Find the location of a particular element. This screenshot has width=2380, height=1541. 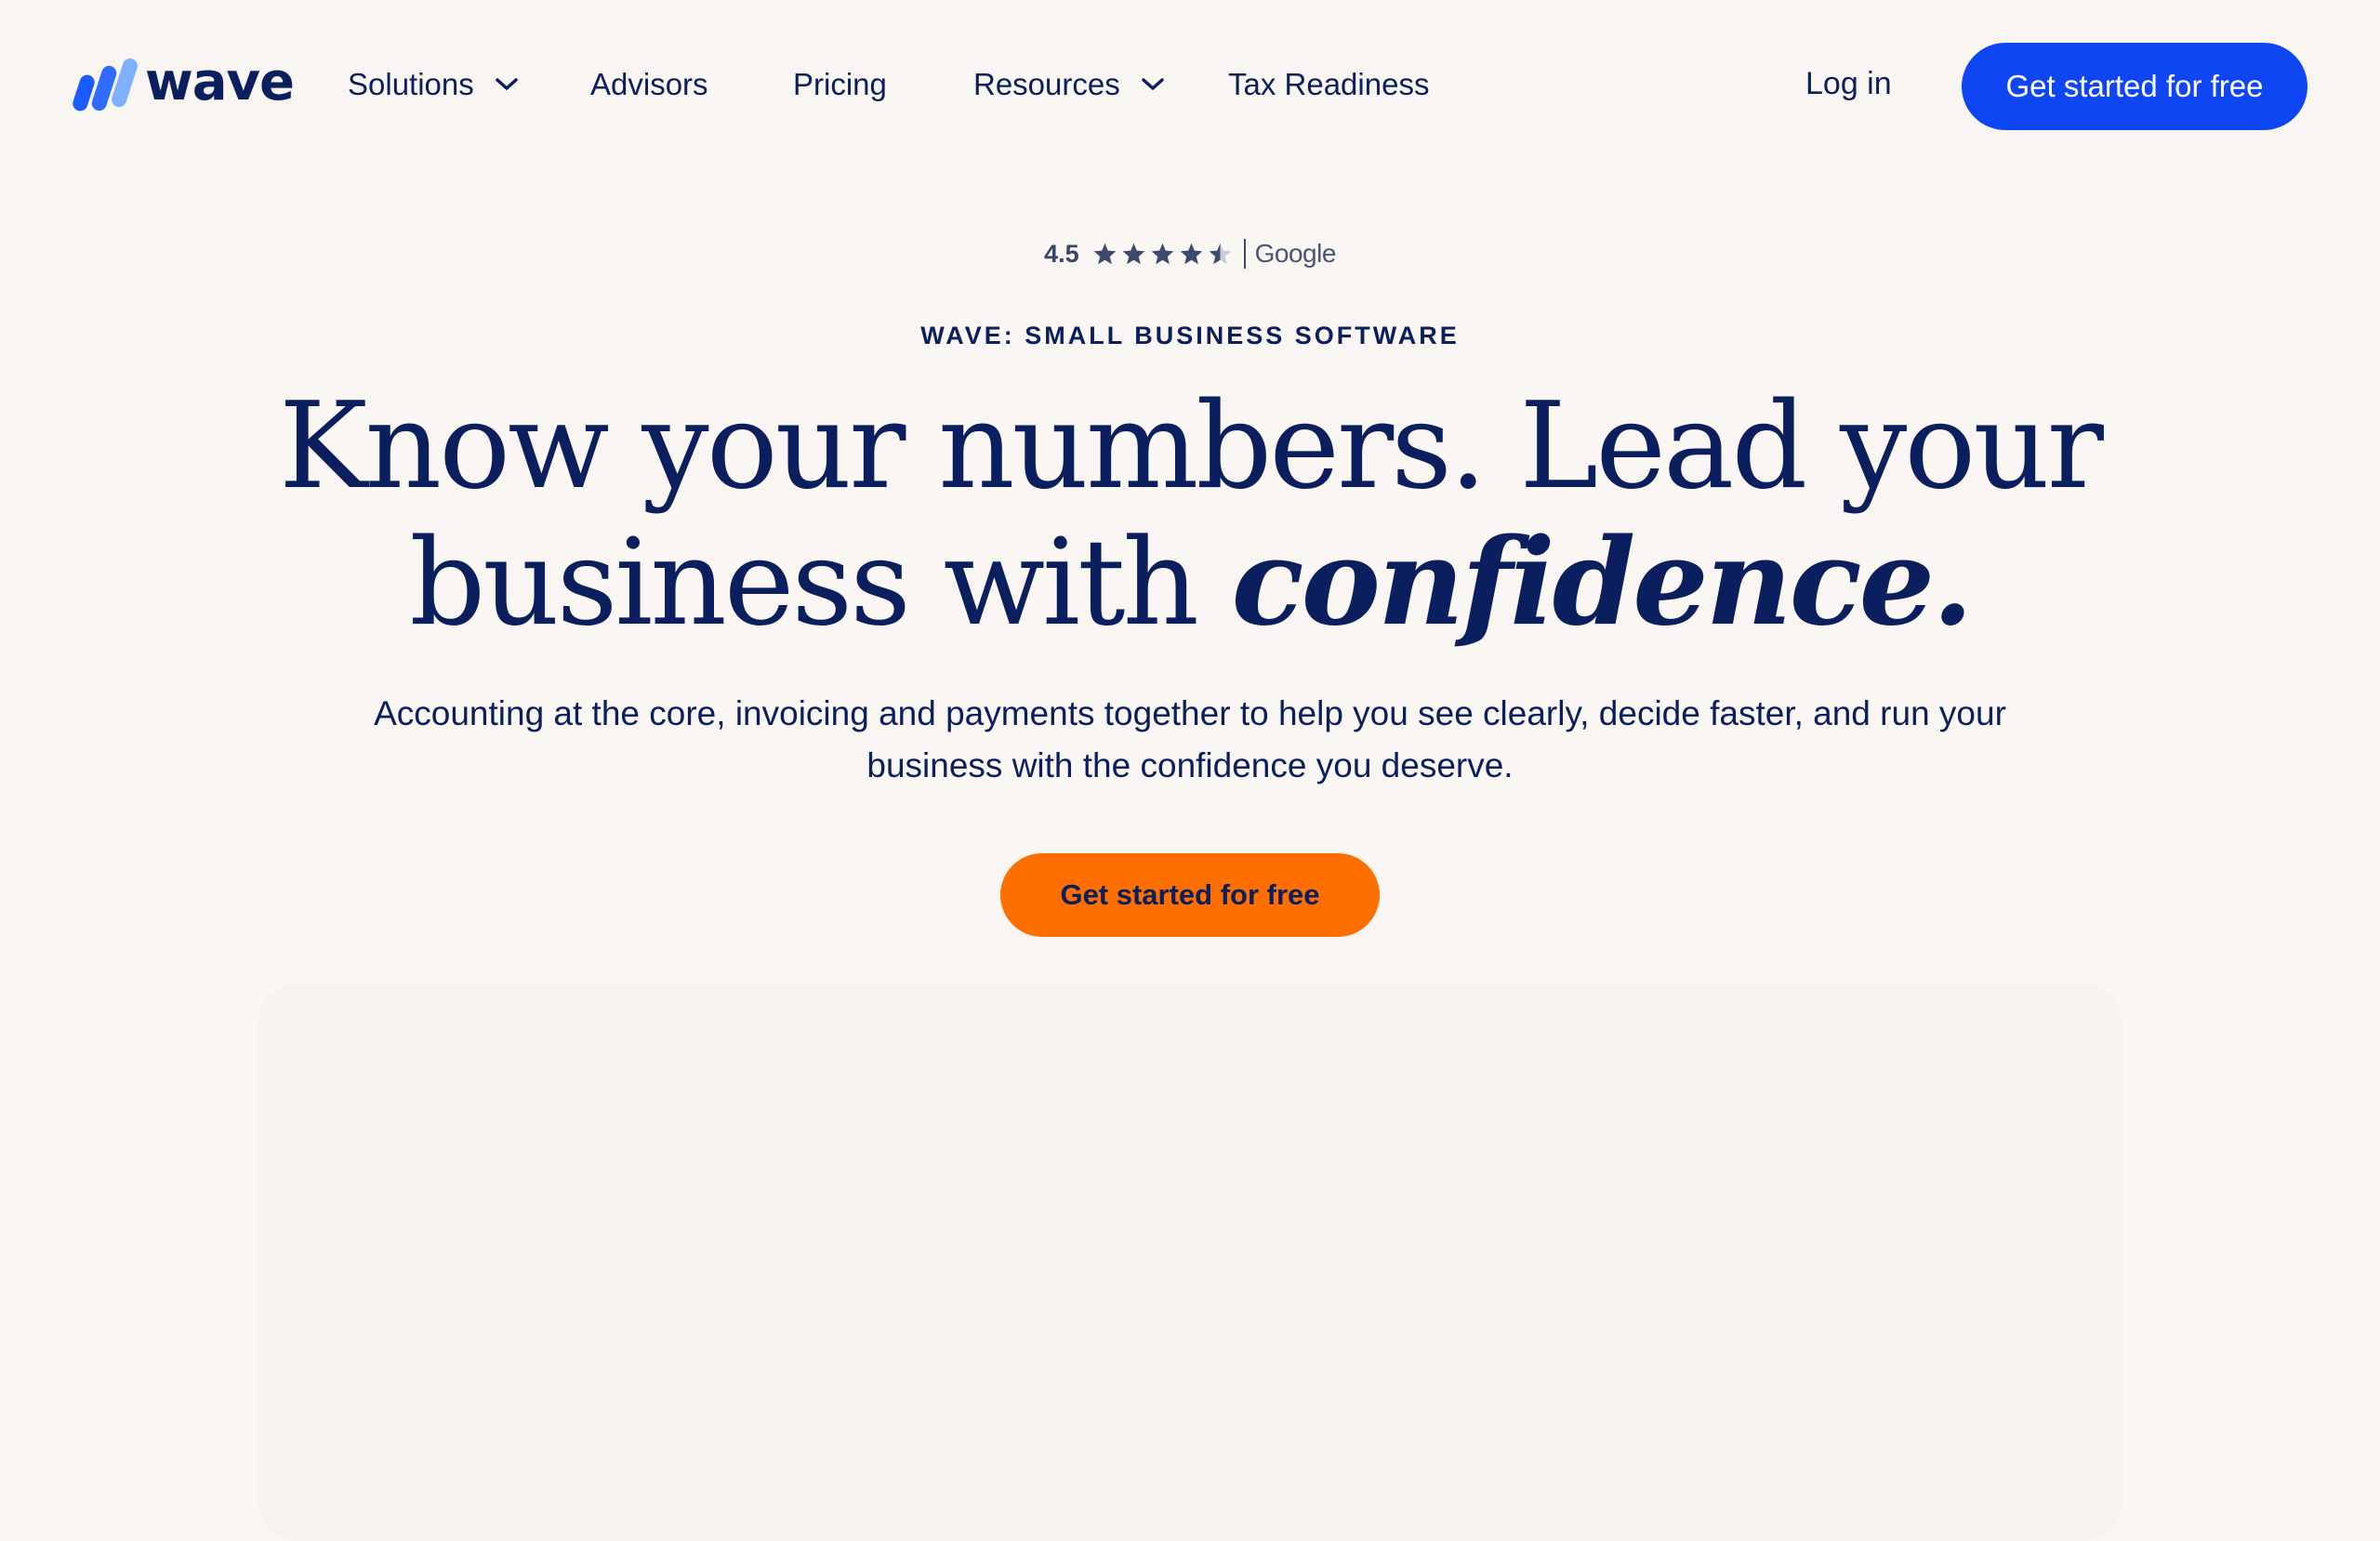

google-rating: 4.5 Google is located at coordinates (1190, 253).